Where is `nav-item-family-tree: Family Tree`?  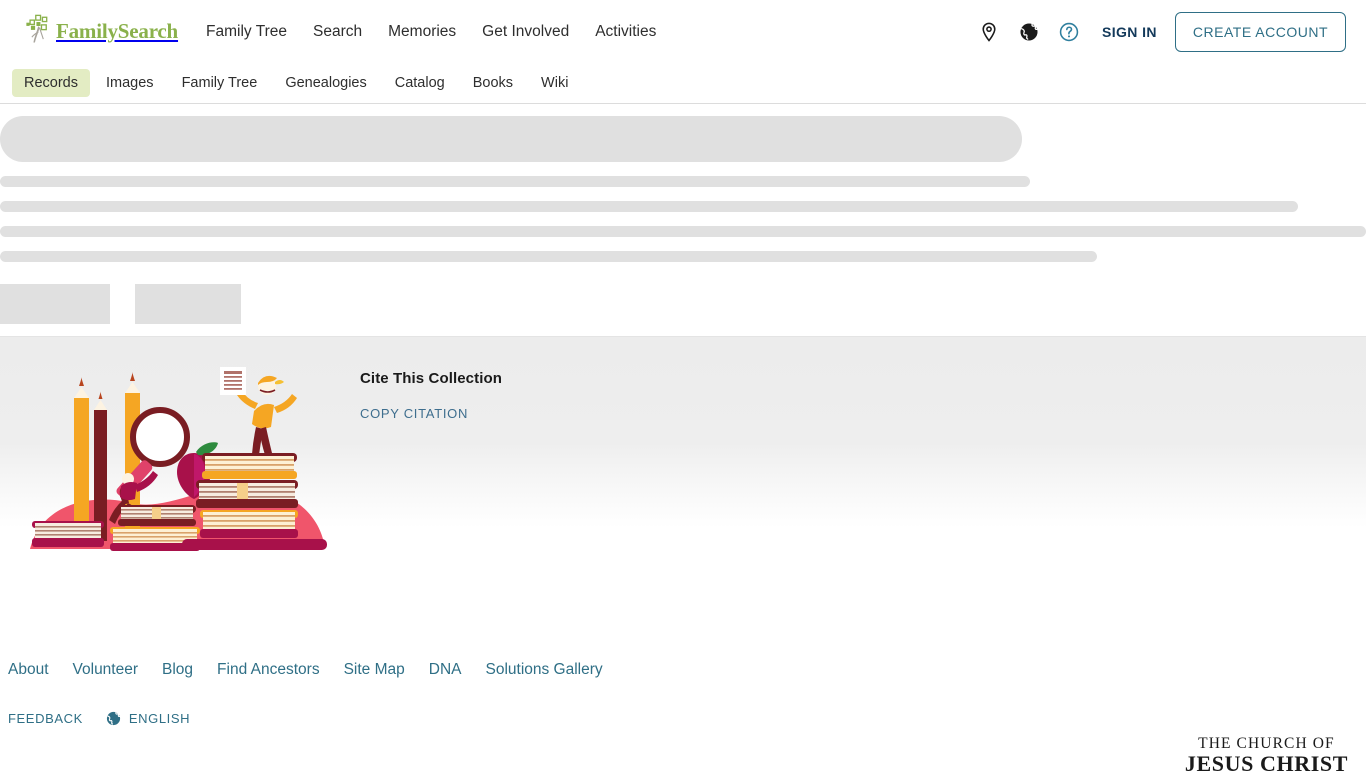 nav-item-family-tree: Family Tree is located at coordinates (246, 32).